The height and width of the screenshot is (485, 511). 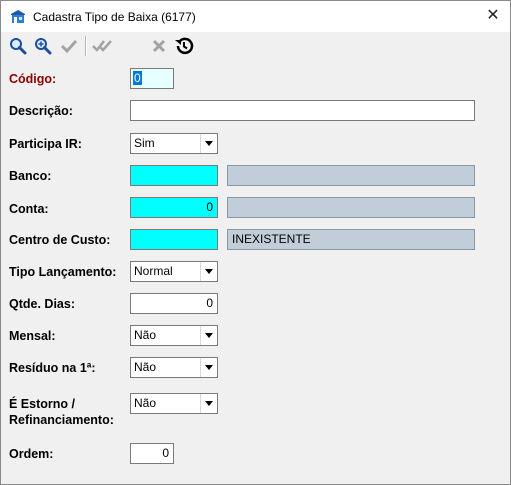 I want to click on participa-ir-label: Participa IR:, so click(x=45, y=144).